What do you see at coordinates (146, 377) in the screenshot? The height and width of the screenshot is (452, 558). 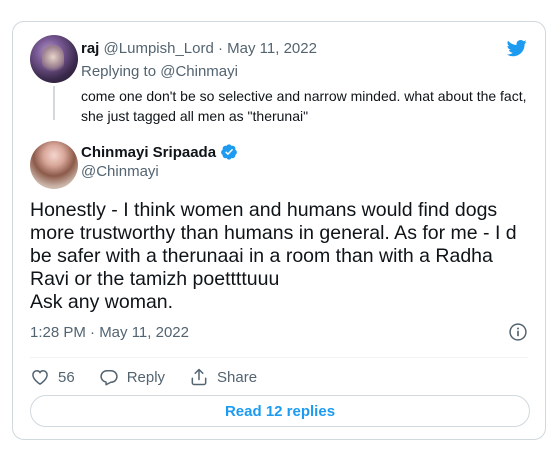 I see `reply-label: Reply` at bounding box center [146, 377].